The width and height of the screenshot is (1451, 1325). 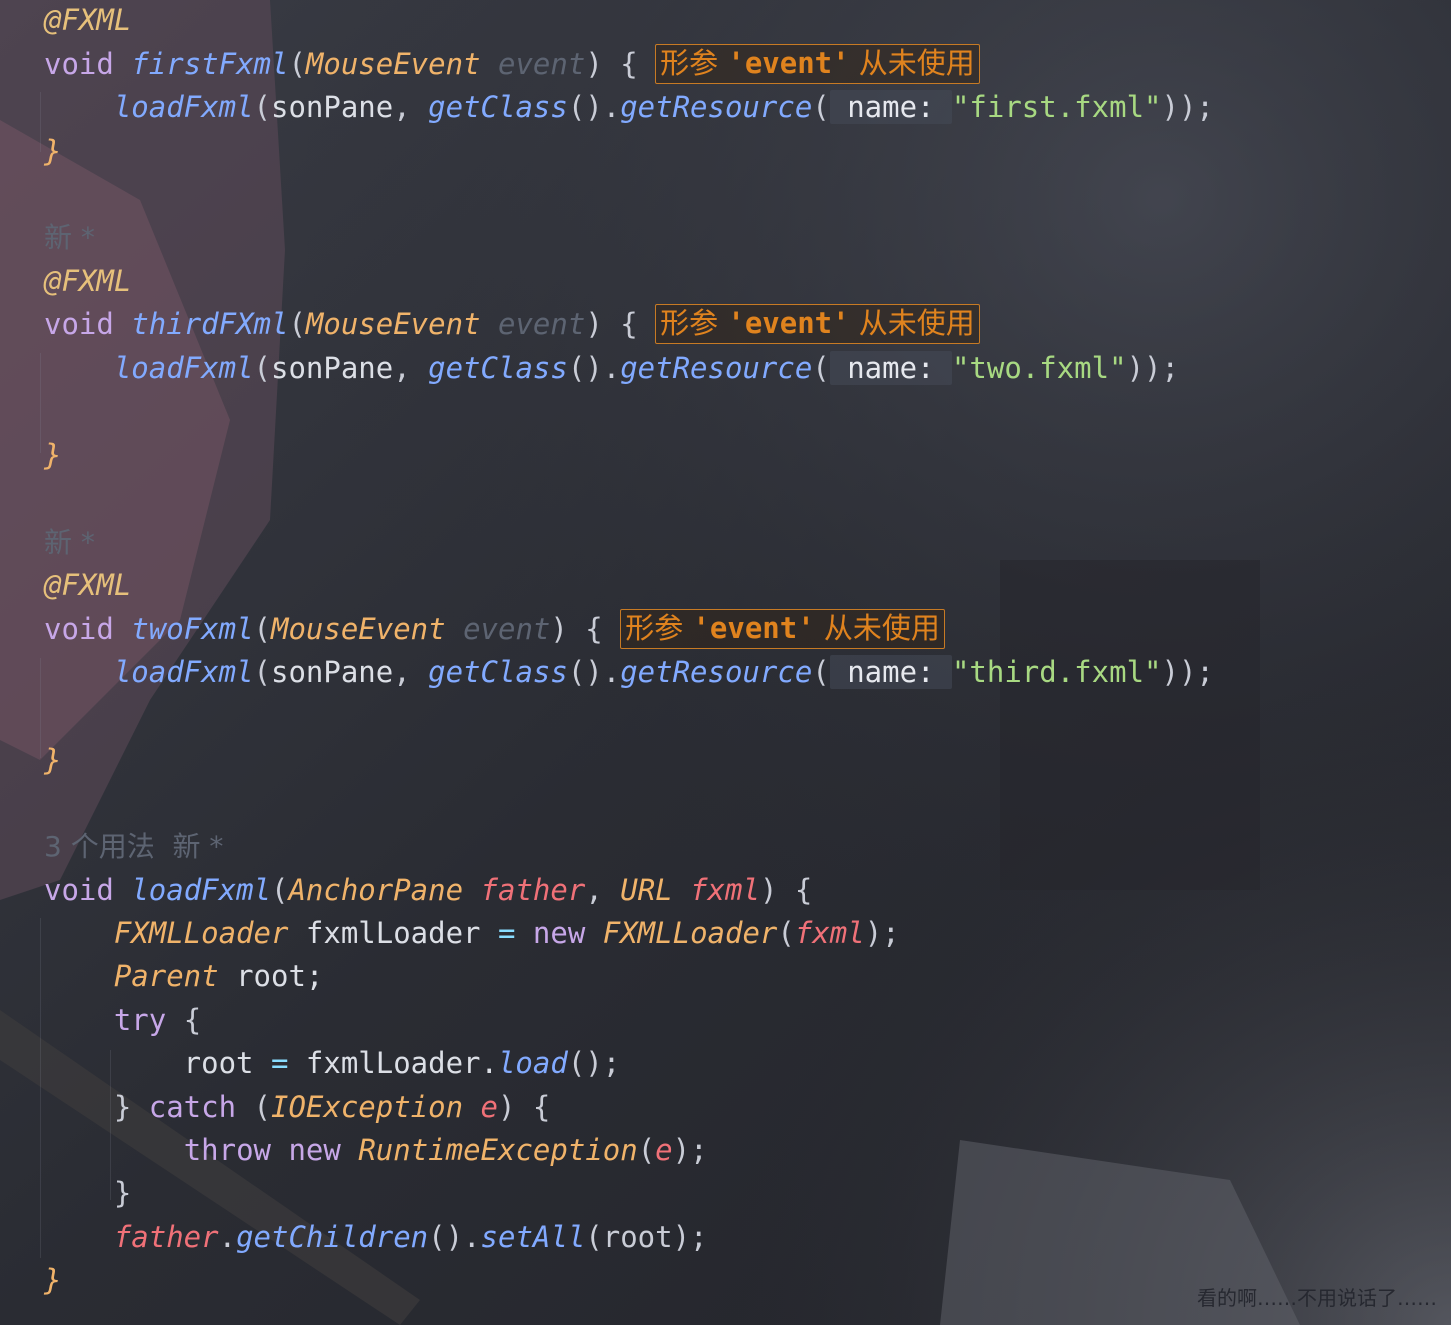 I want to click on code-line: try {, so click(x=122, y=1020).